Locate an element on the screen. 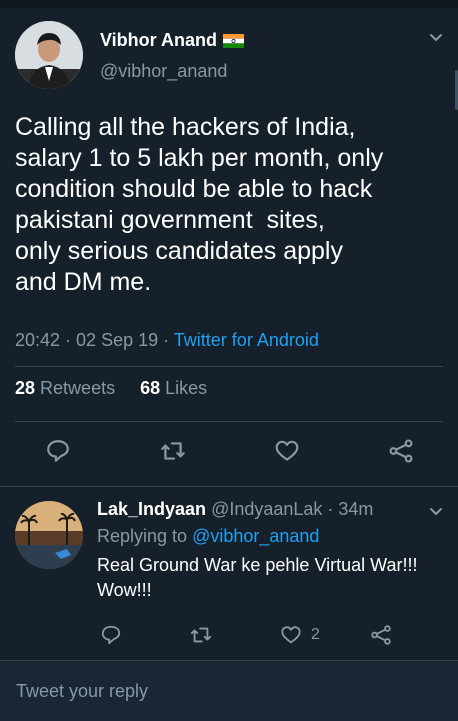  india-flag-icon is located at coordinates (233, 40).